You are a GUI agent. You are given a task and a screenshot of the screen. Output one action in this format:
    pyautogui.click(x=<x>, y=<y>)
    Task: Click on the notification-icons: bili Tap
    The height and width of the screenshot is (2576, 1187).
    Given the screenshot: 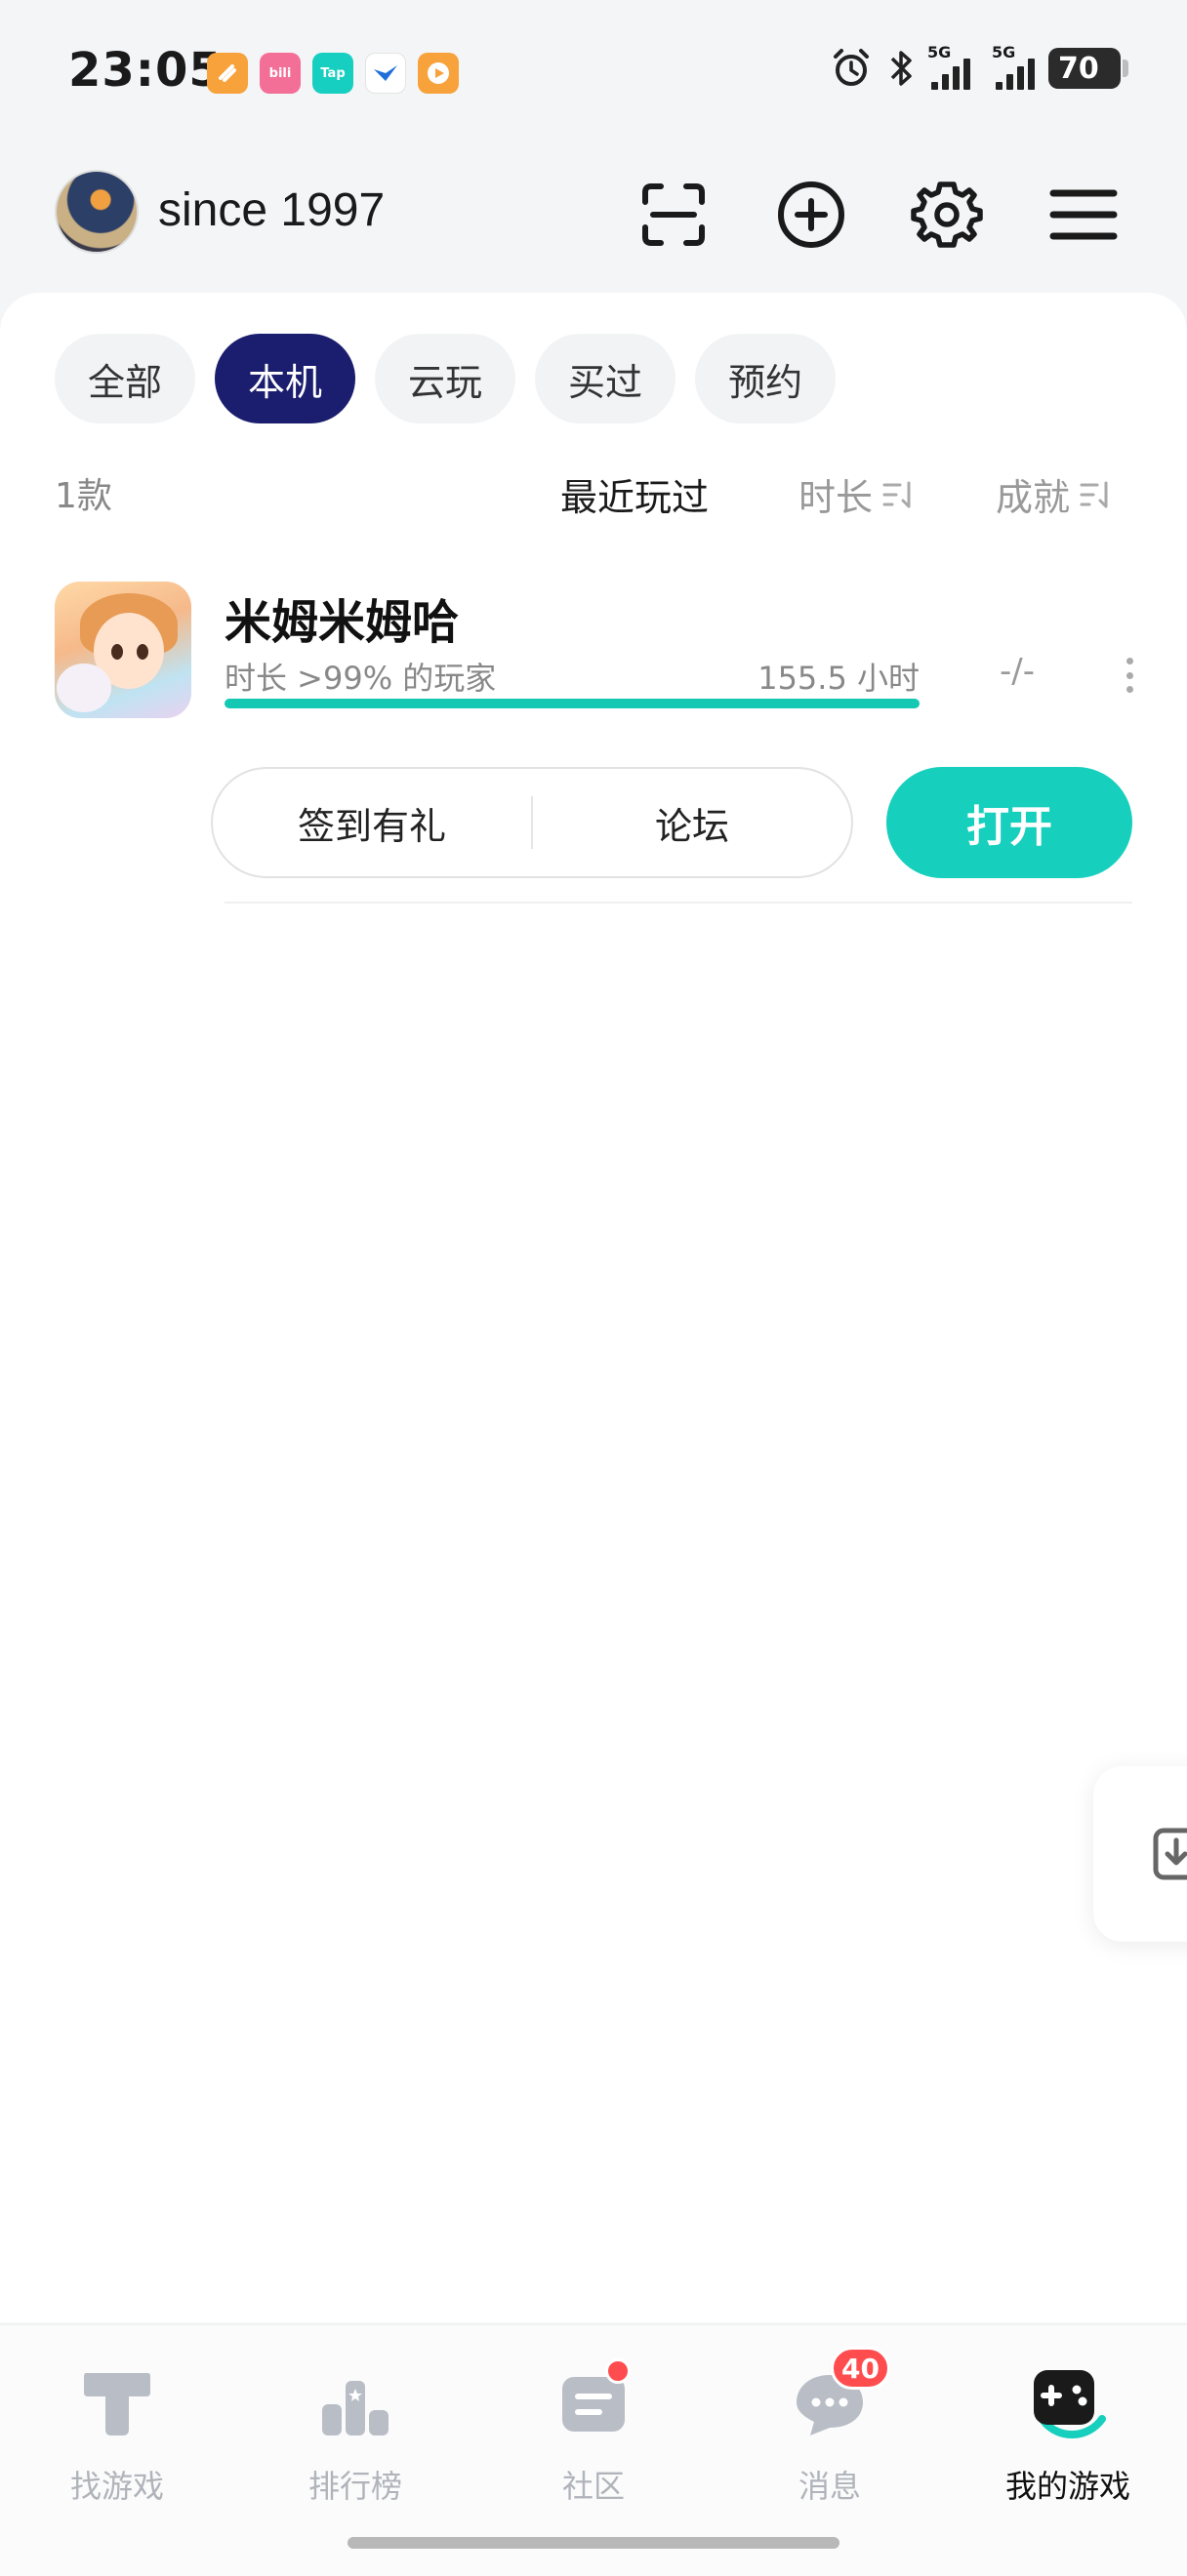 What is the action you would take?
    pyautogui.click(x=333, y=73)
    